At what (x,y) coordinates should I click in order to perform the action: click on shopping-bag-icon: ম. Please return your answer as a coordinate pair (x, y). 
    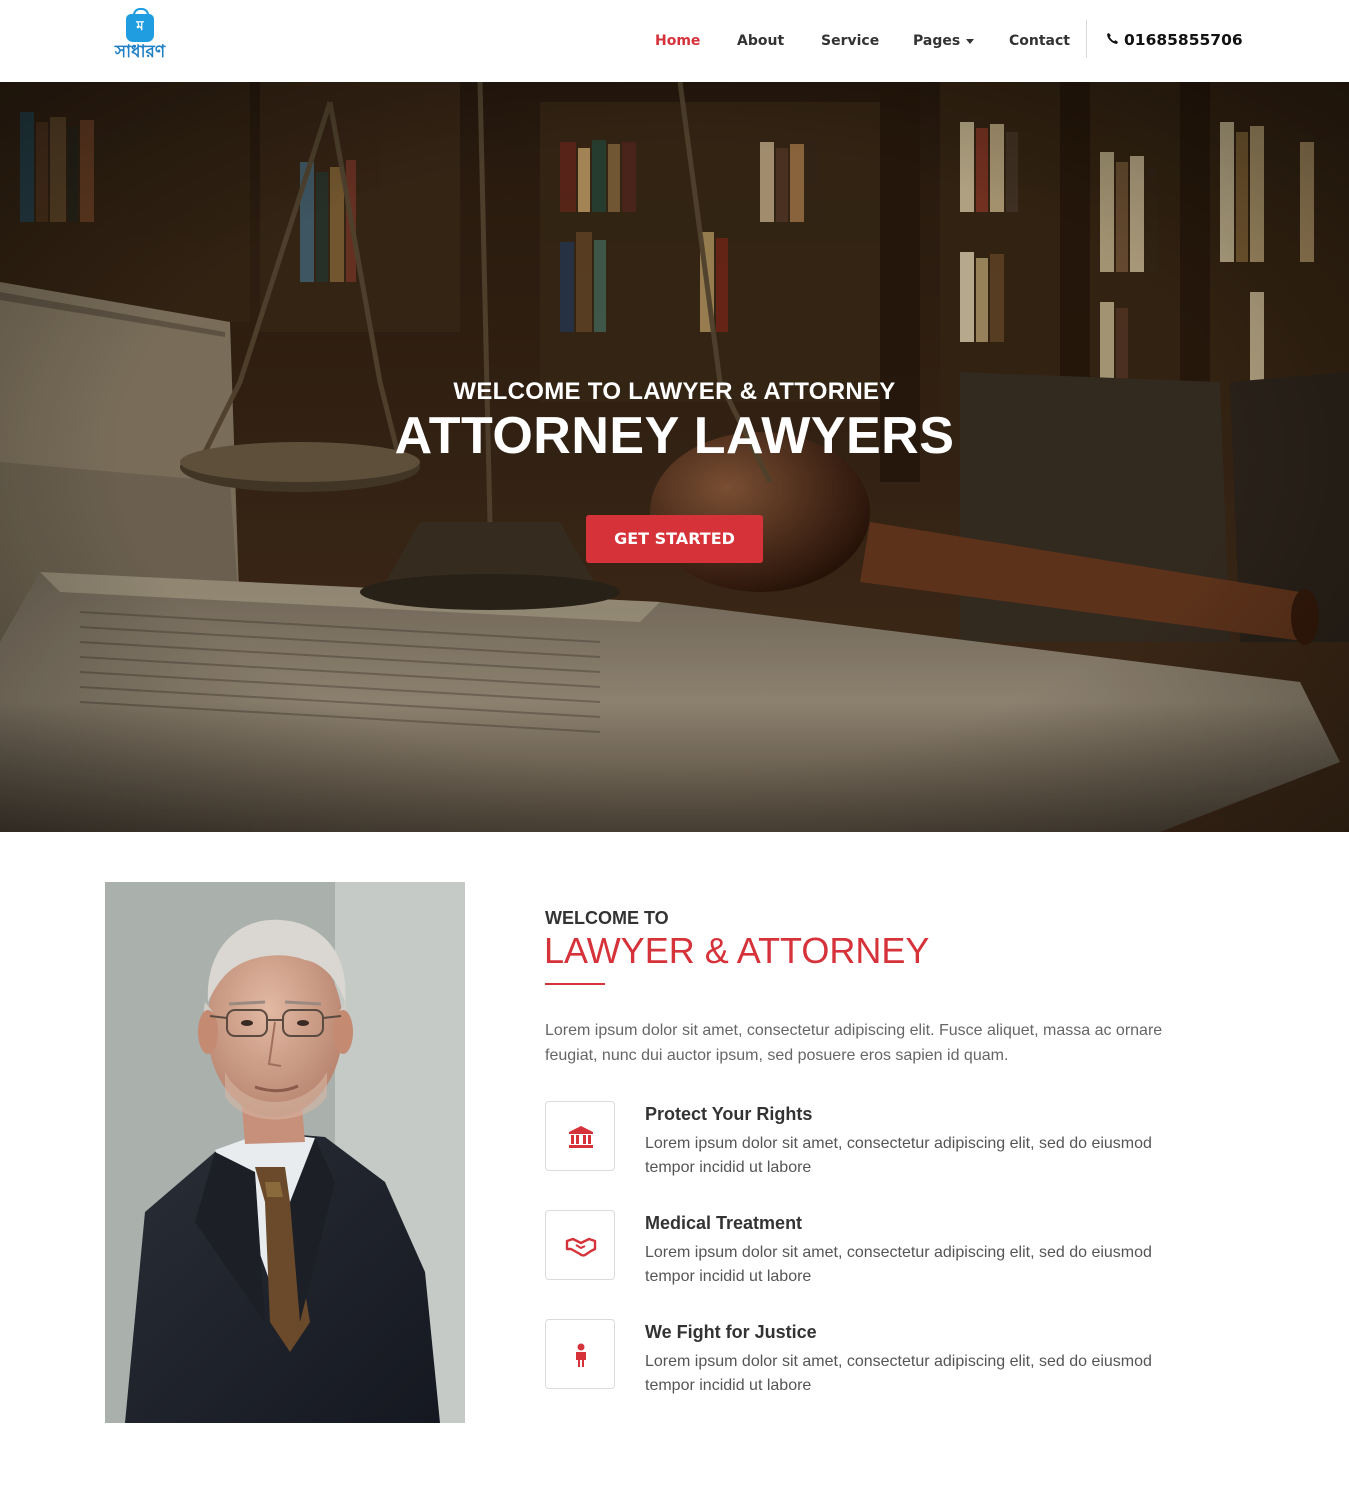
    Looking at the image, I should click on (140, 25).